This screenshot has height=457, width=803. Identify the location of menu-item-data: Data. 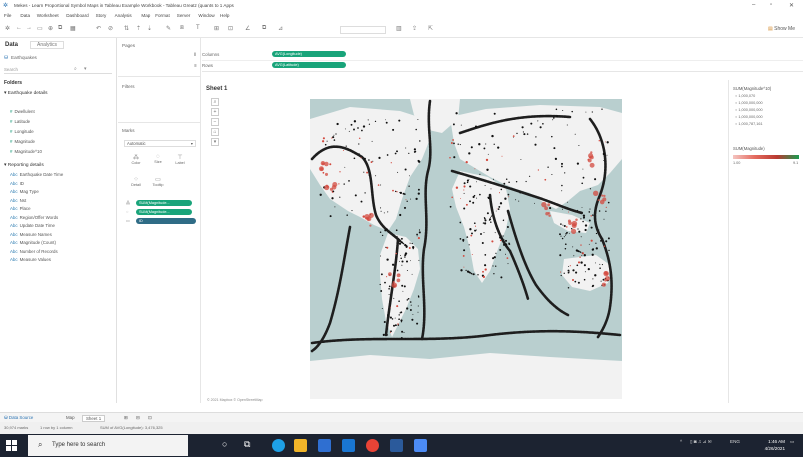
(25, 15).